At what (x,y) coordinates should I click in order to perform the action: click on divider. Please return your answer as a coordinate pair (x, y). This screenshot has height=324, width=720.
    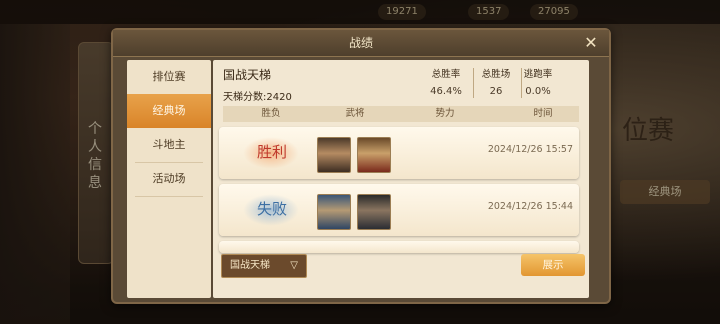
    Looking at the image, I should click on (169, 196).